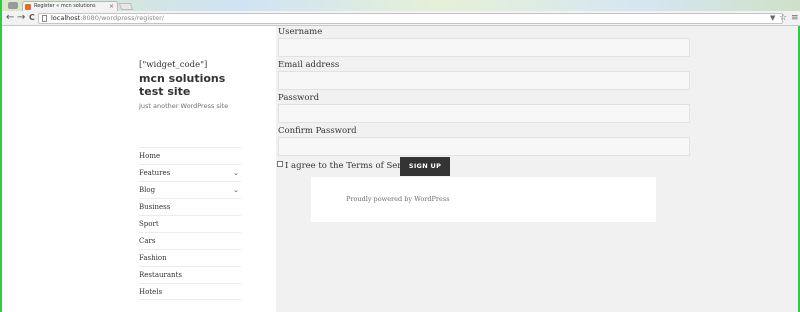 This screenshot has height=312, width=800. I want to click on footer-credit: Proudly powered by WordPress, so click(398, 199).